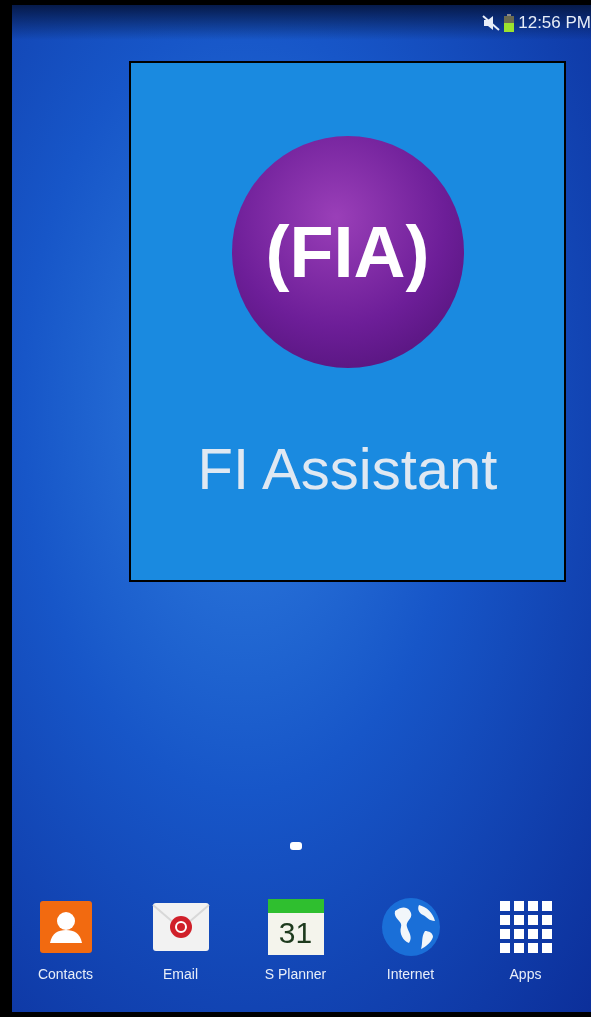 The height and width of the screenshot is (1017, 591). I want to click on dock-app-label: S Planner, so click(295, 974).